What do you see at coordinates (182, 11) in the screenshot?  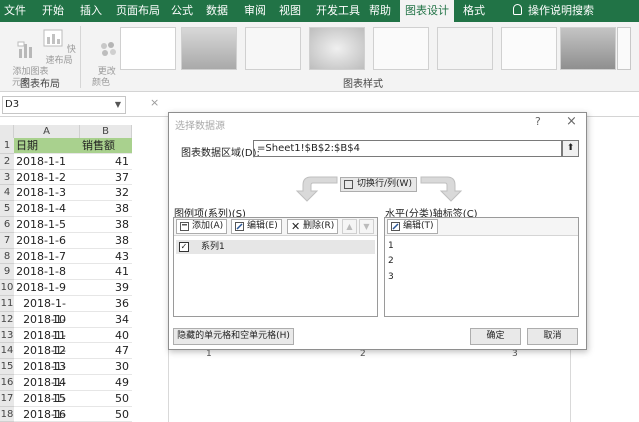 I see `tab-formulas: 公式` at bounding box center [182, 11].